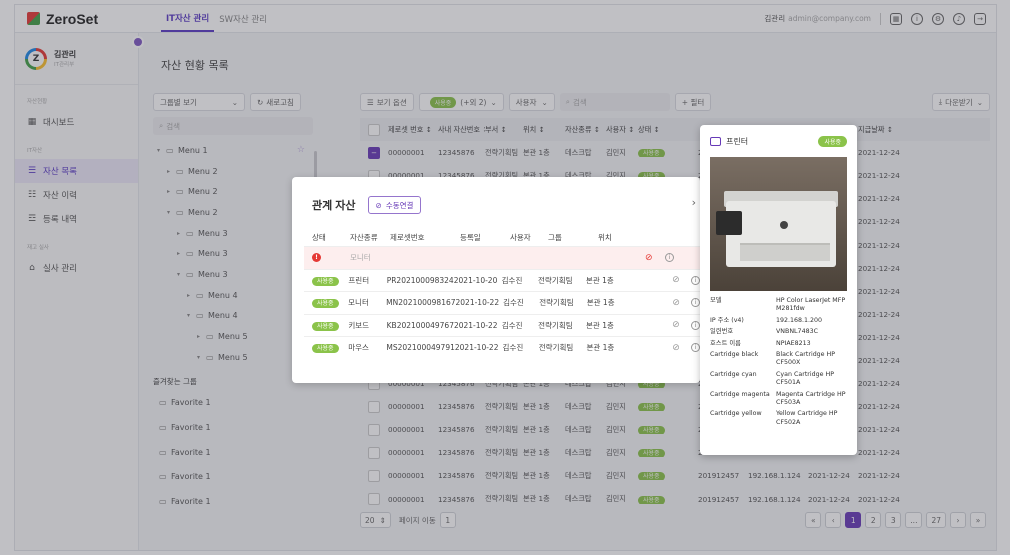 The height and width of the screenshot is (555, 1010). I want to click on modal-cell: MS202100049791, so click(420, 348).